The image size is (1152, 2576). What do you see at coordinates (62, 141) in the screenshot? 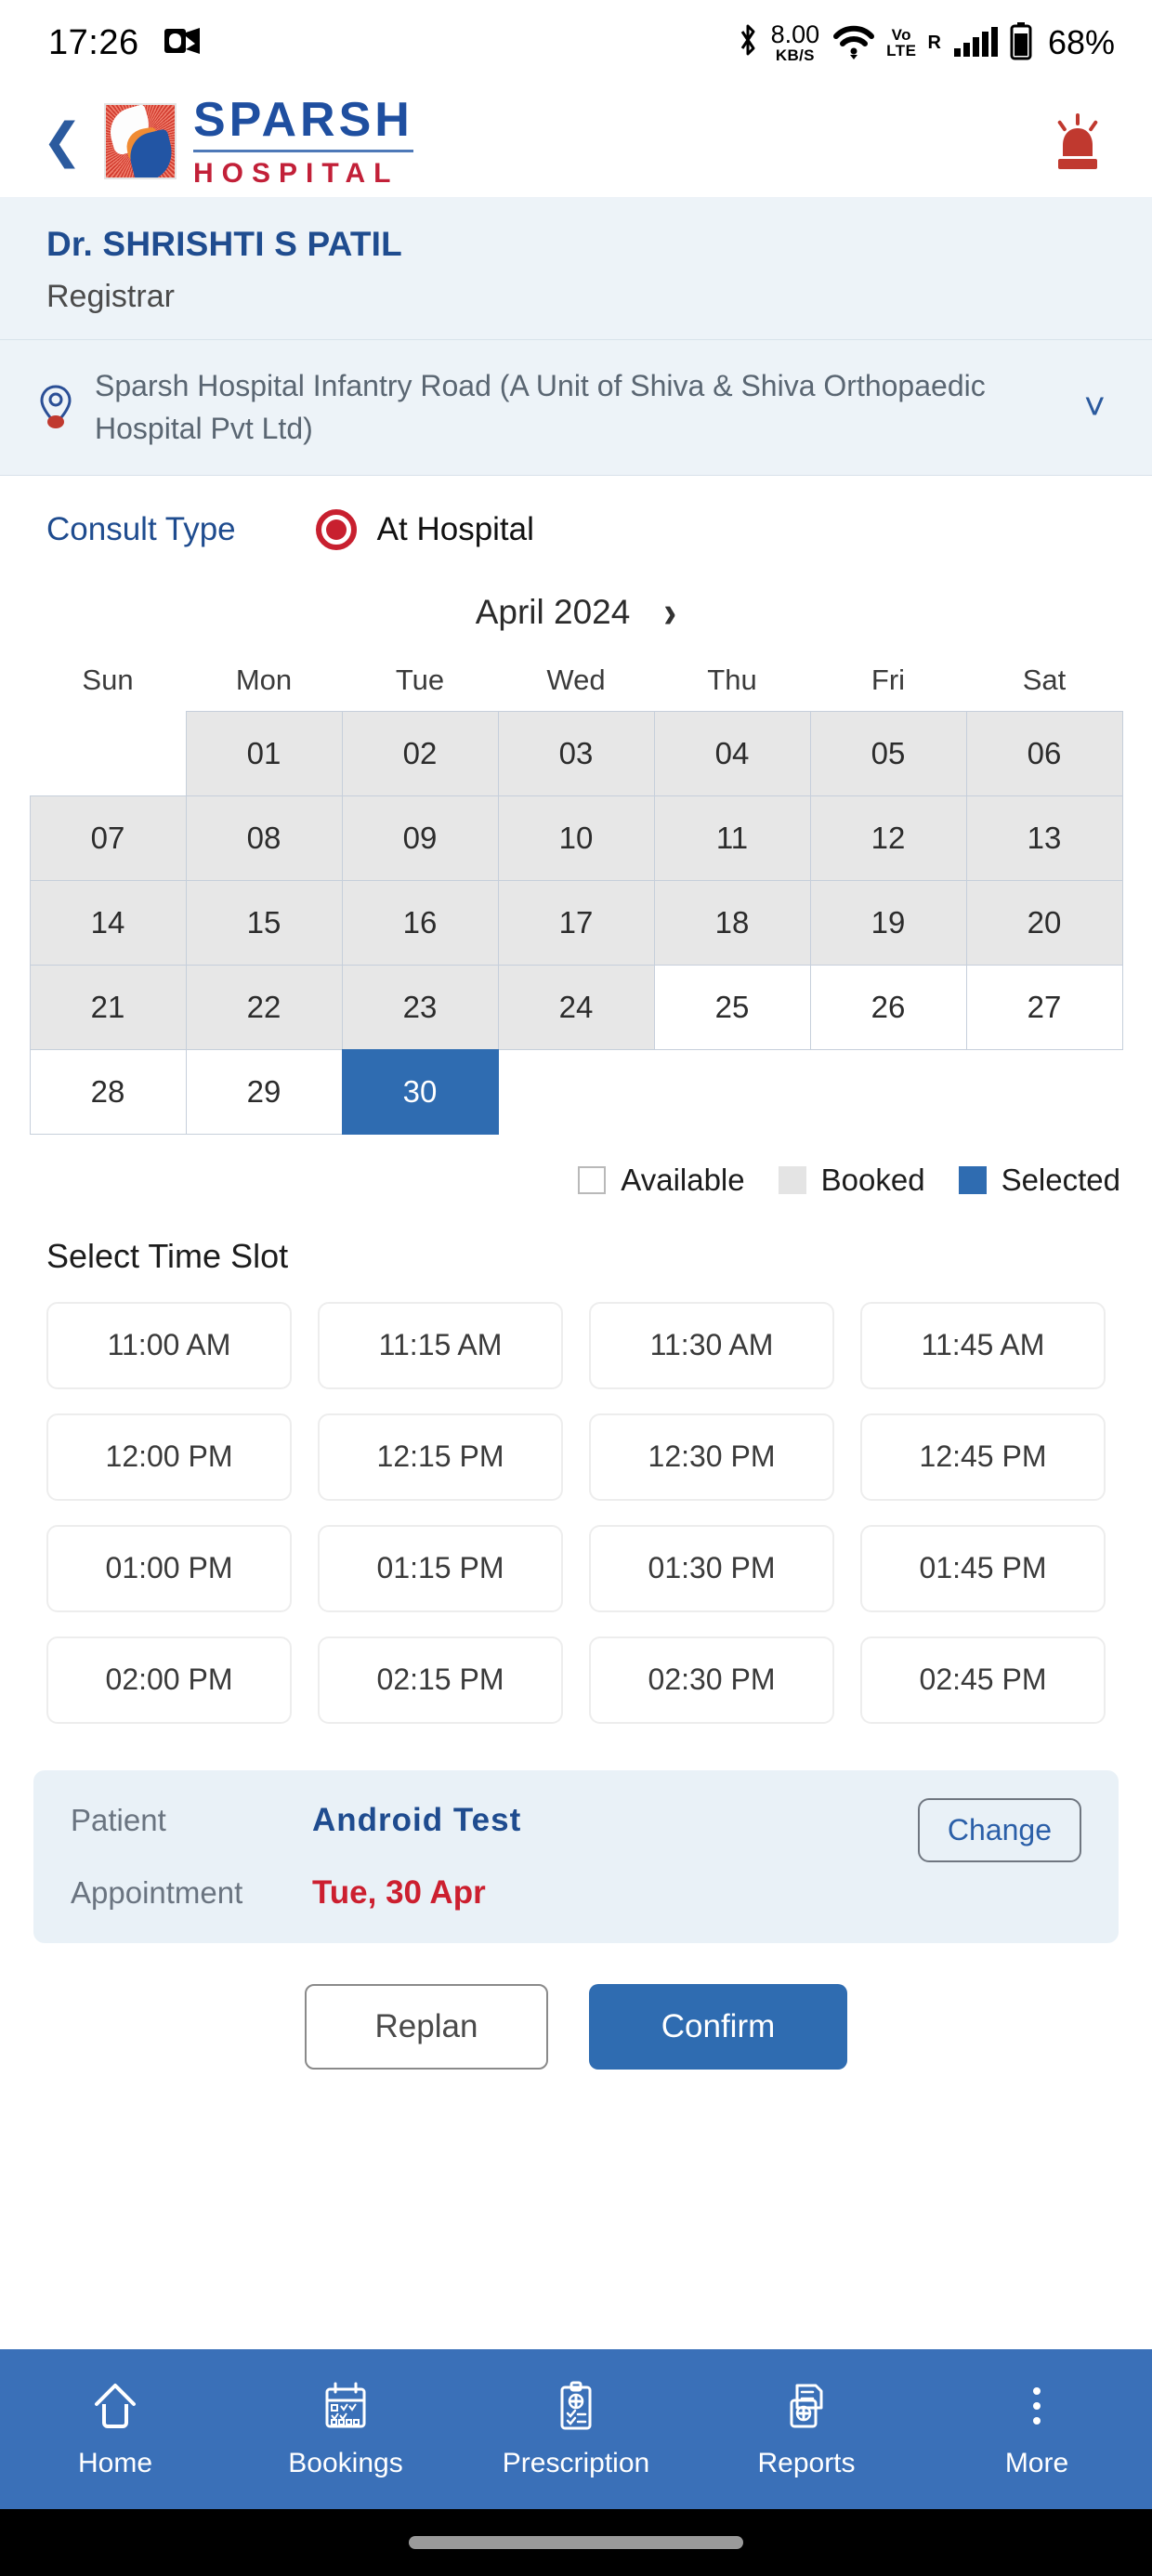
I see `back-chevron-icon: ❮` at bounding box center [62, 141].